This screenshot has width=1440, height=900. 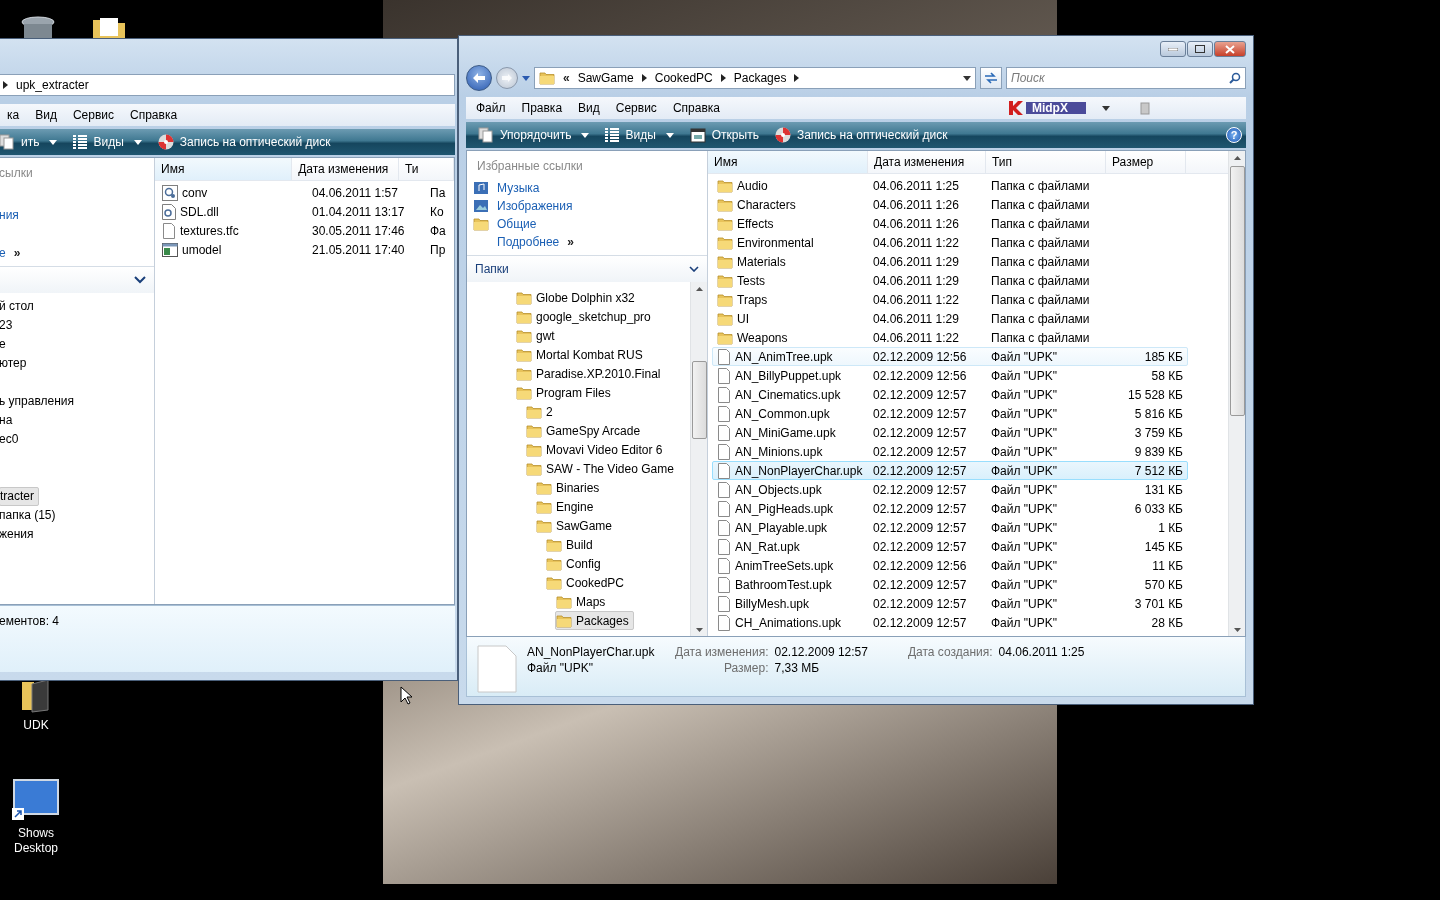 I want to click on column-header: Ти, so click(x=426, y=169).